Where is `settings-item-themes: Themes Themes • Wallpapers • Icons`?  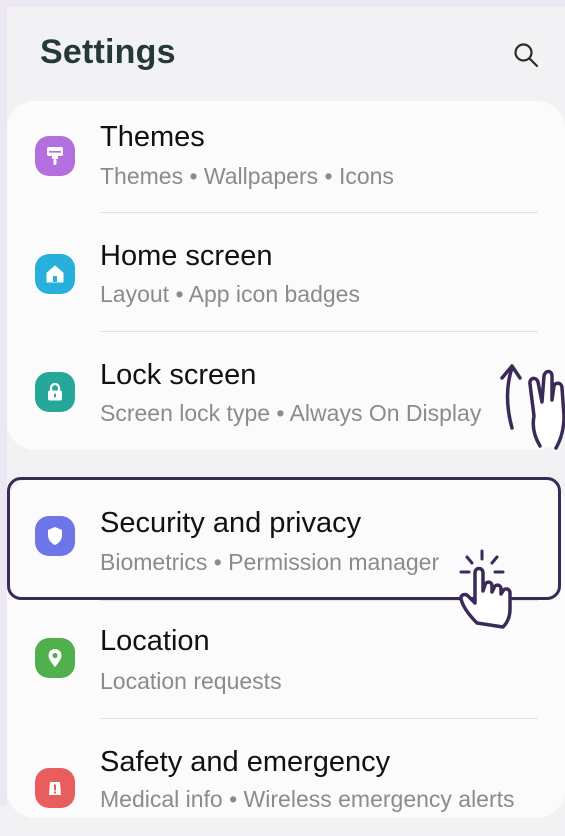 settings-item-themes: Themes Themes • Wallpapers • Icons is located at coordinates (286, 160).